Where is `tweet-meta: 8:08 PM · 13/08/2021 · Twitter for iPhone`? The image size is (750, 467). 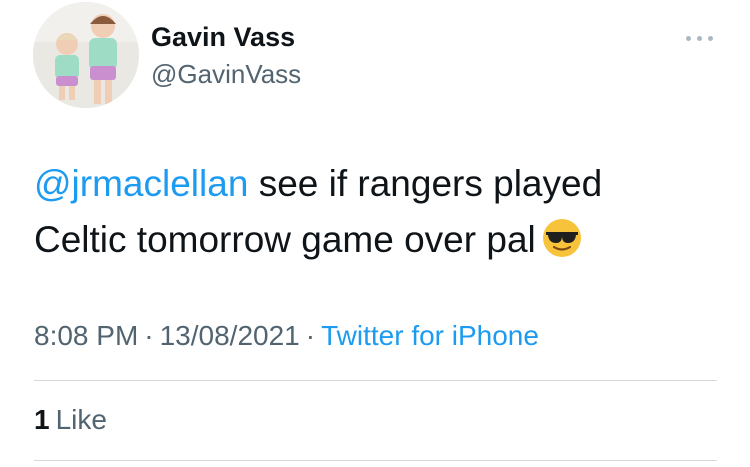 tweet-meta: 8:08 PM · 13/08/2021 · Twitter for iPhone is located at coordinates (286, 336).